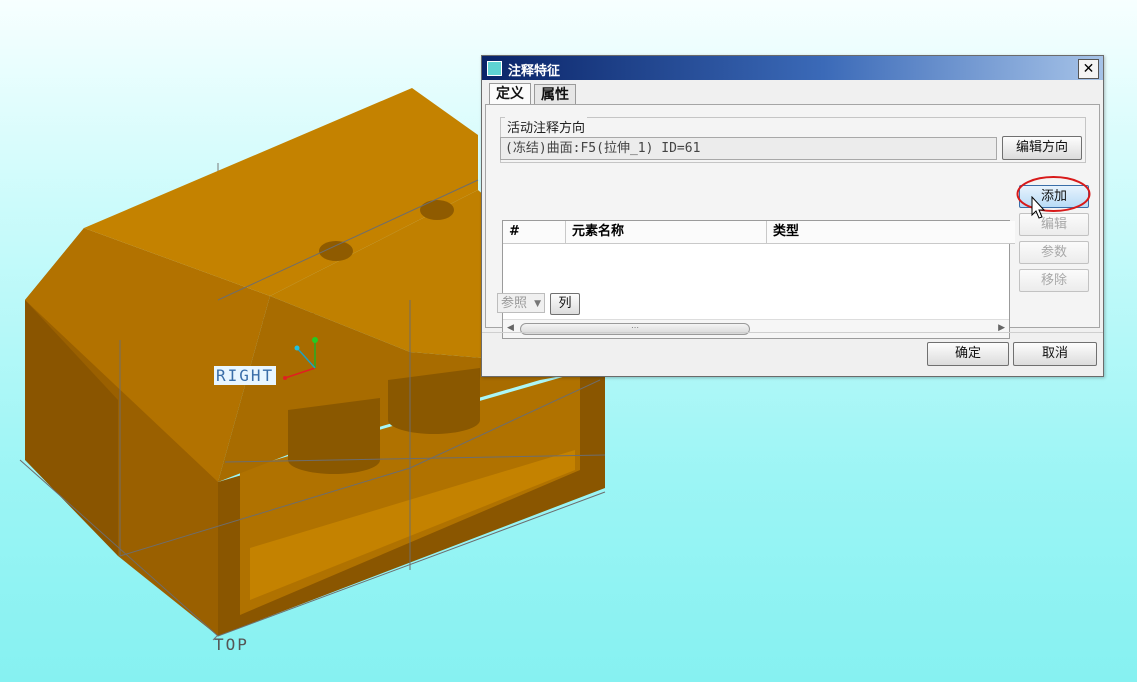 The height and width of the screenshot is (682, 1137). Describe the element at coordinates (537, 304) in the screenshot. I see `chevron-down-icon: ▼` at that location.